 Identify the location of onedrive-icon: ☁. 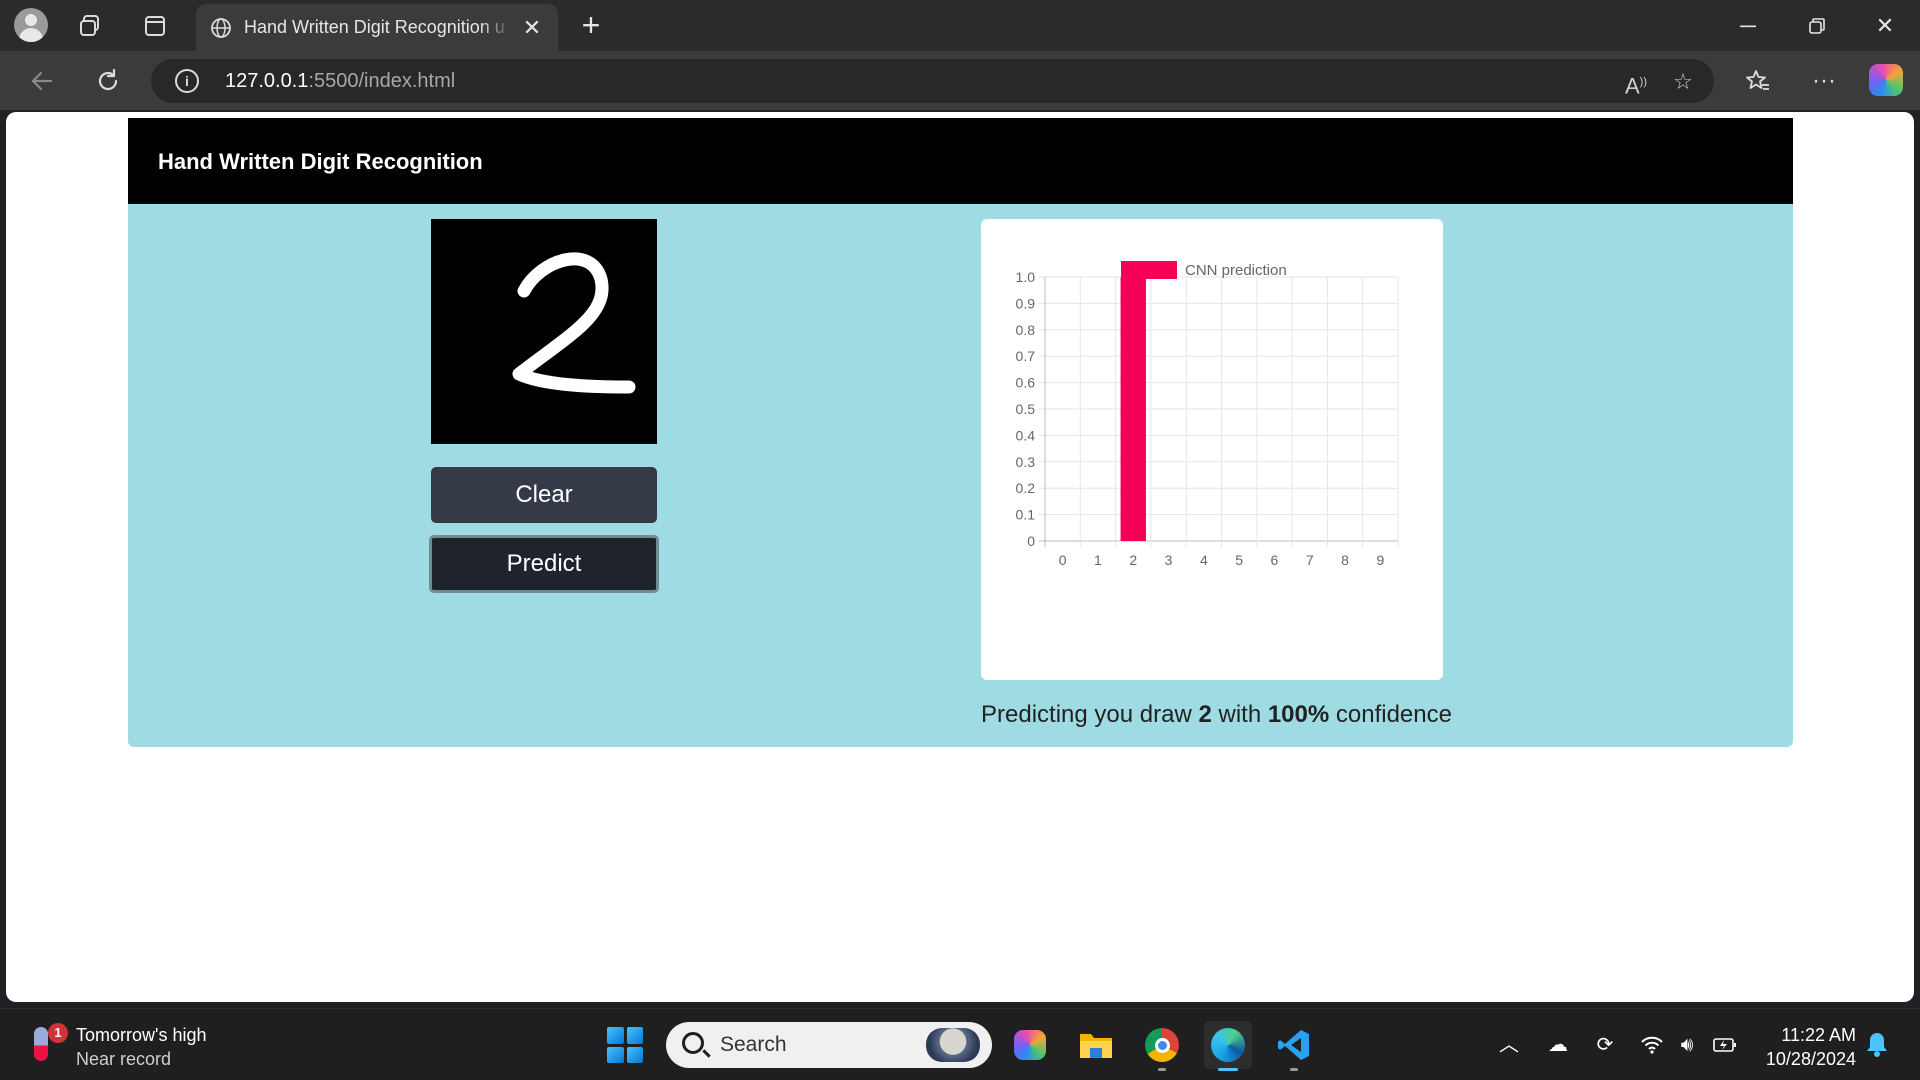
(1558, 1045).